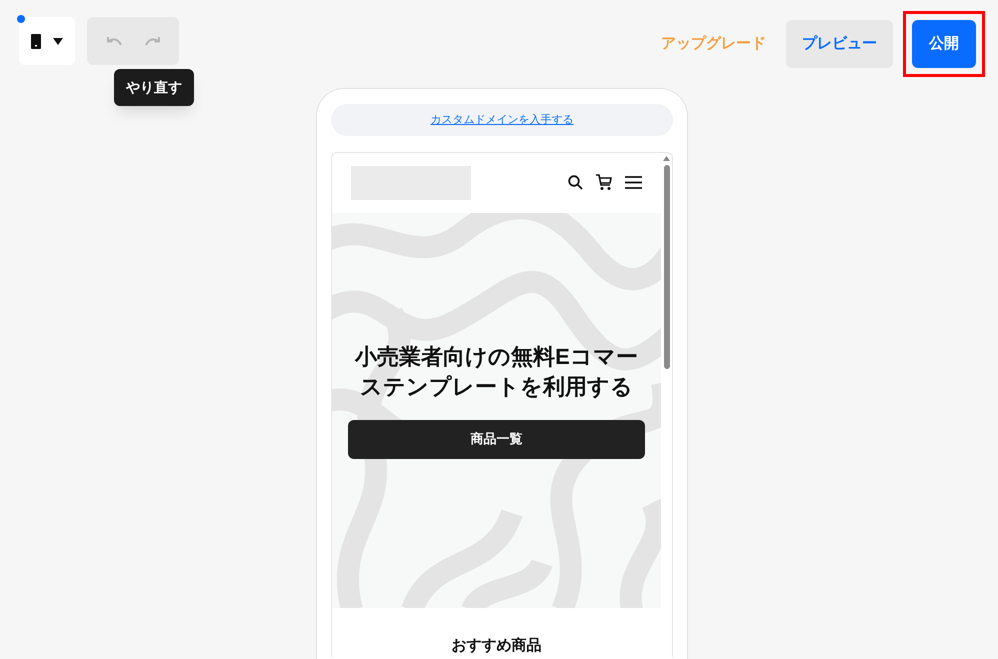  Describe the element at coordinates (154, 87) in the screenshot. I see `tooltip: やり直す` at that location.